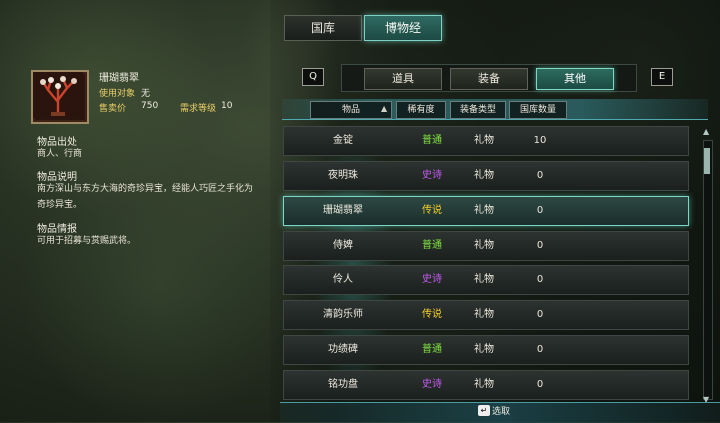  Describe the element at coordinates (343, 175) in the screenshot. I see `item-name-cell: 夜明珠` at that location.